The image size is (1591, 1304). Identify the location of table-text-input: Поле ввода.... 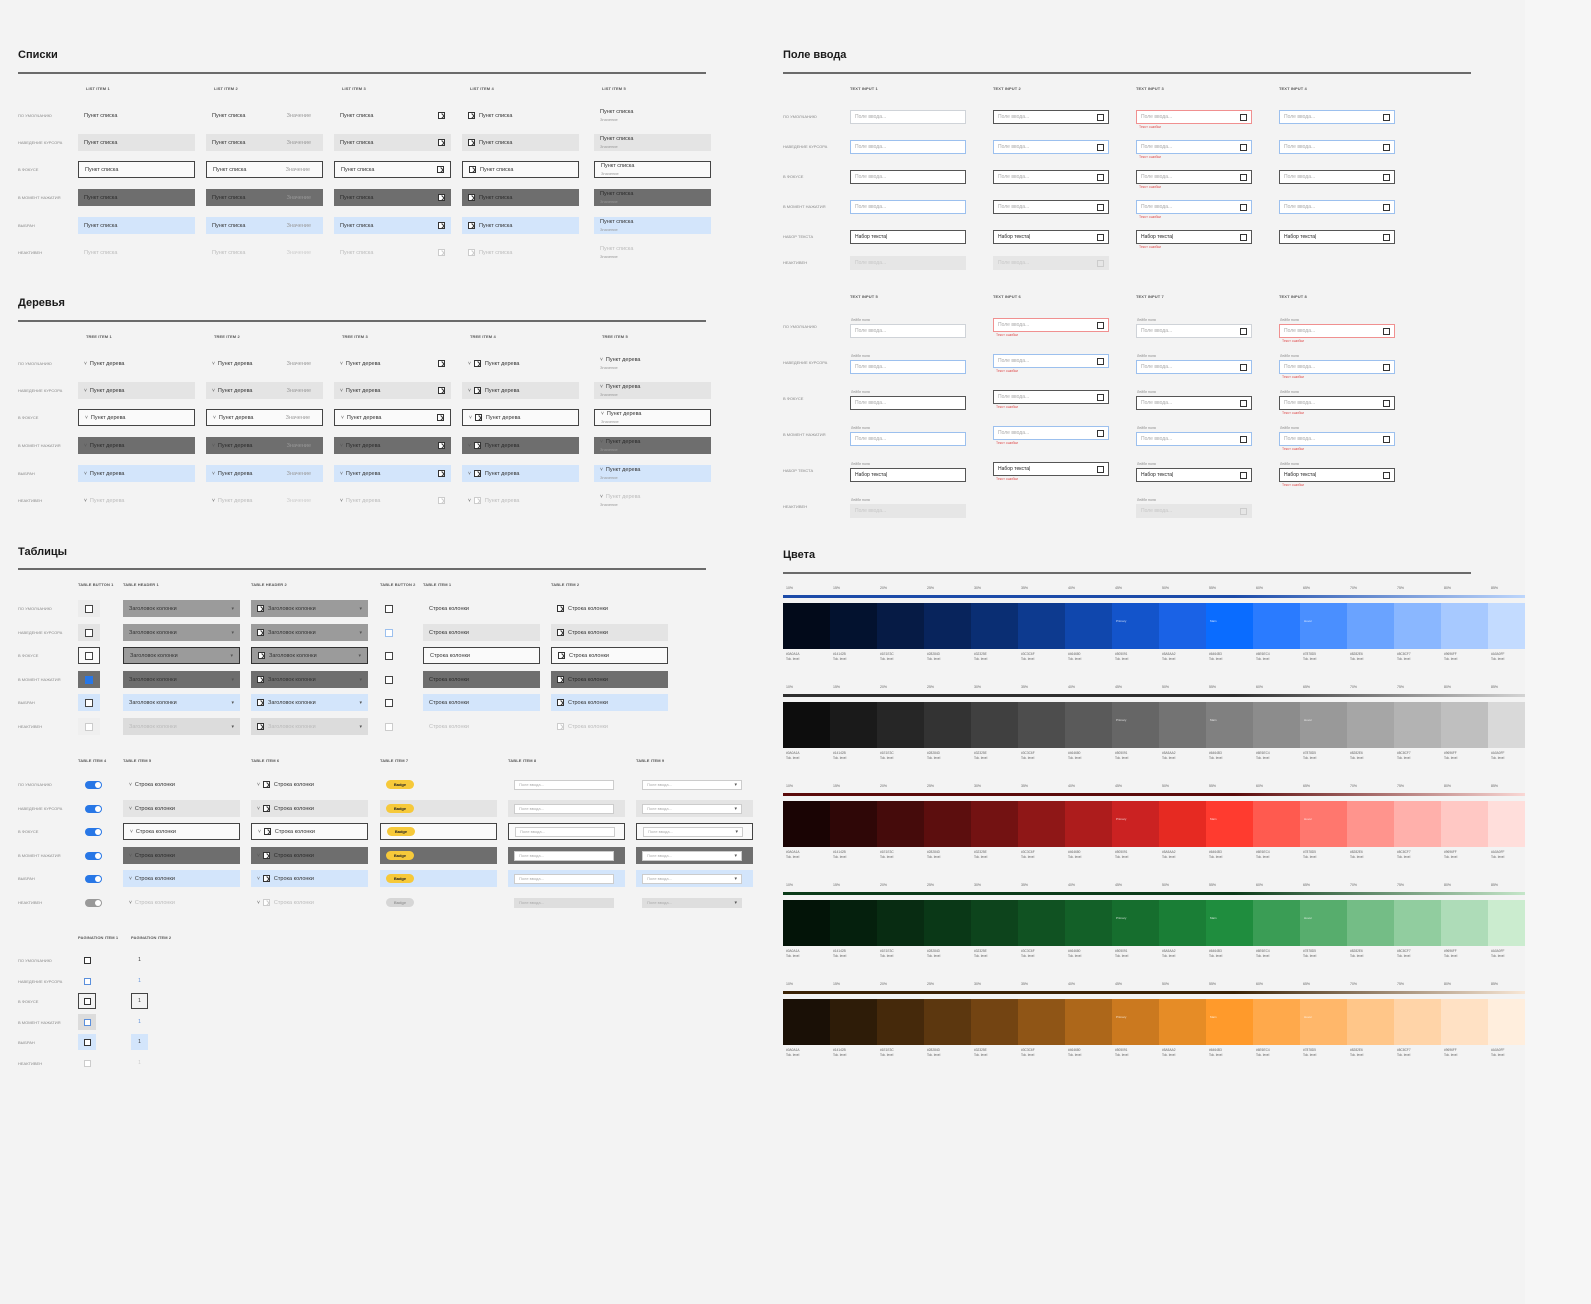
(564, 902).